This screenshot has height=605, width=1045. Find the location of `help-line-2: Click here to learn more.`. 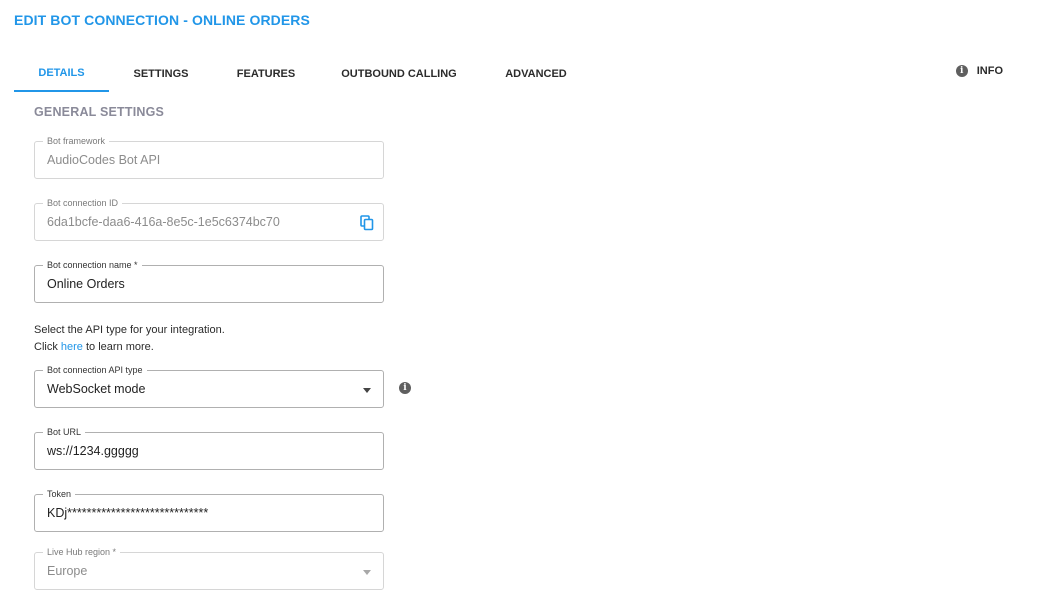

help-line-2: Click here to learn more. is located at coordinates (129, 347).